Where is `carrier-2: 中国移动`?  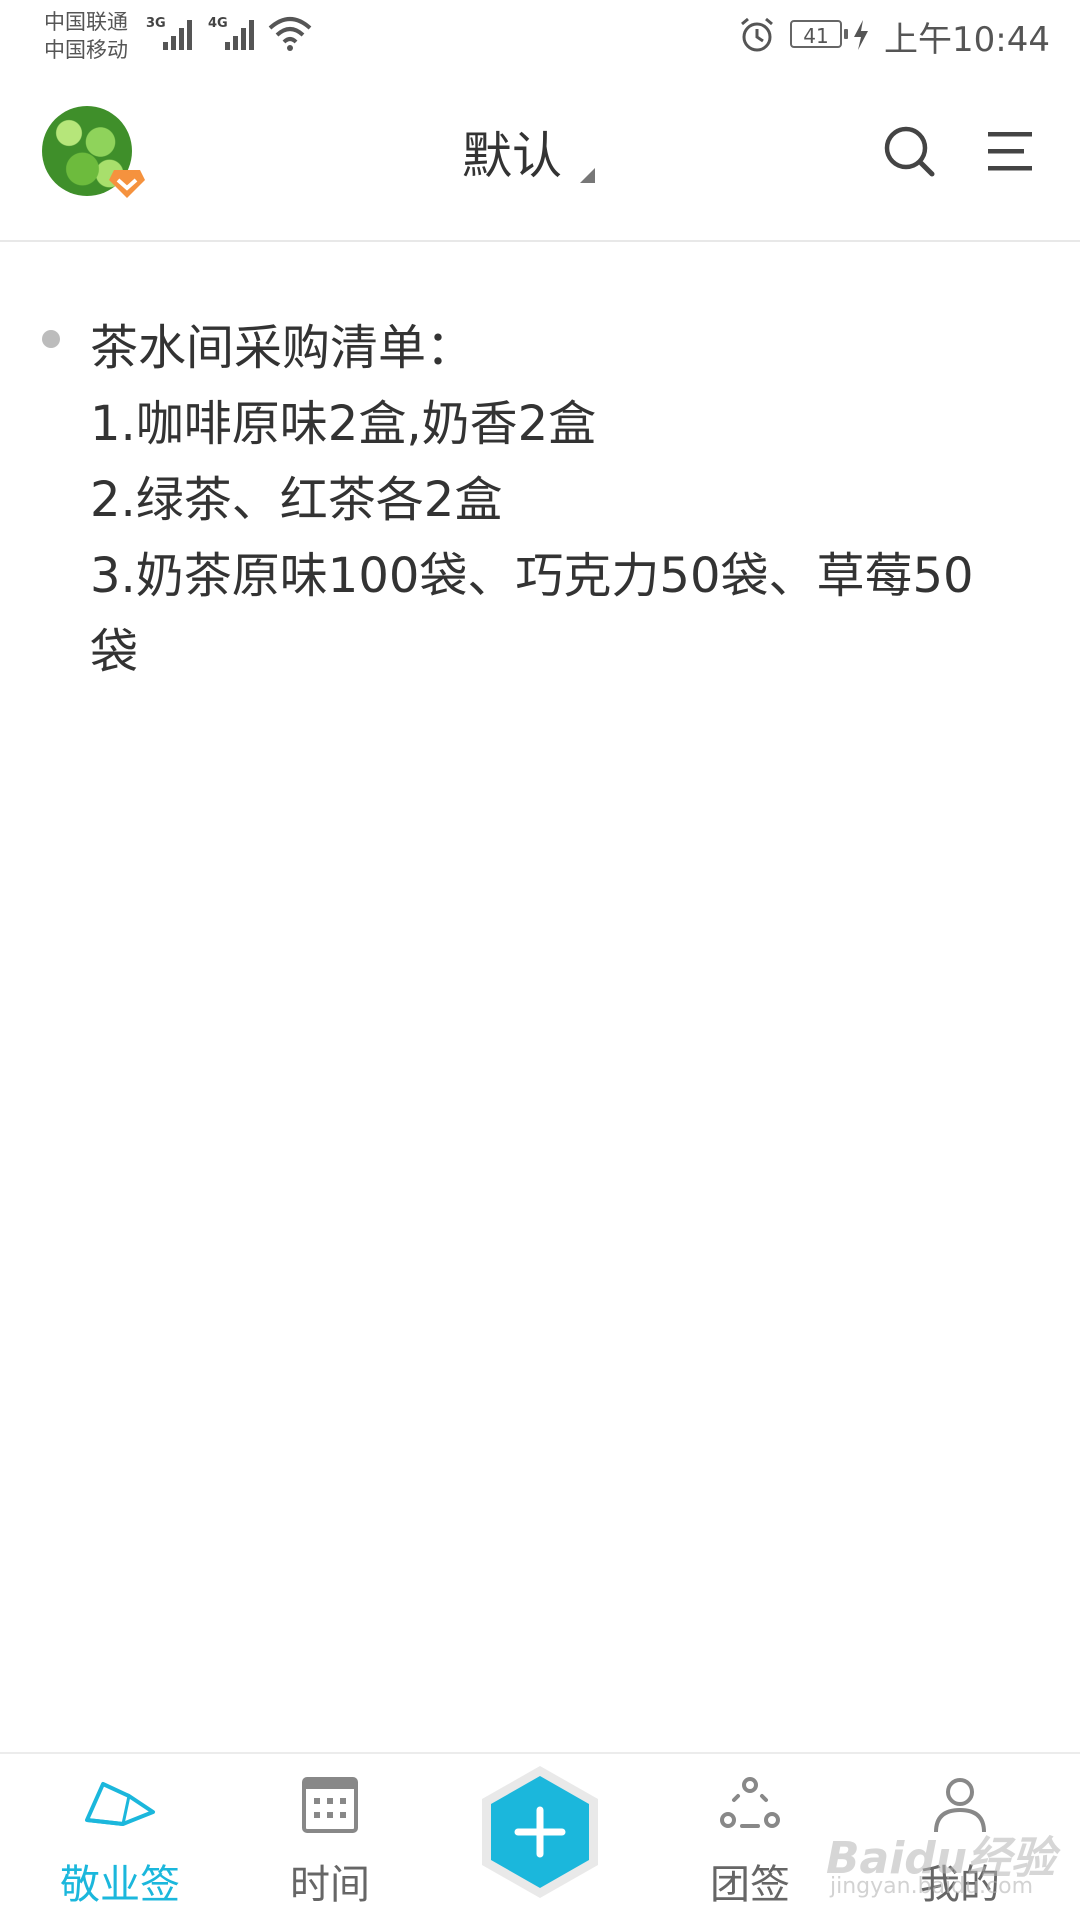
carrier-2: 中国移动 is located at coordinates (86, 50).